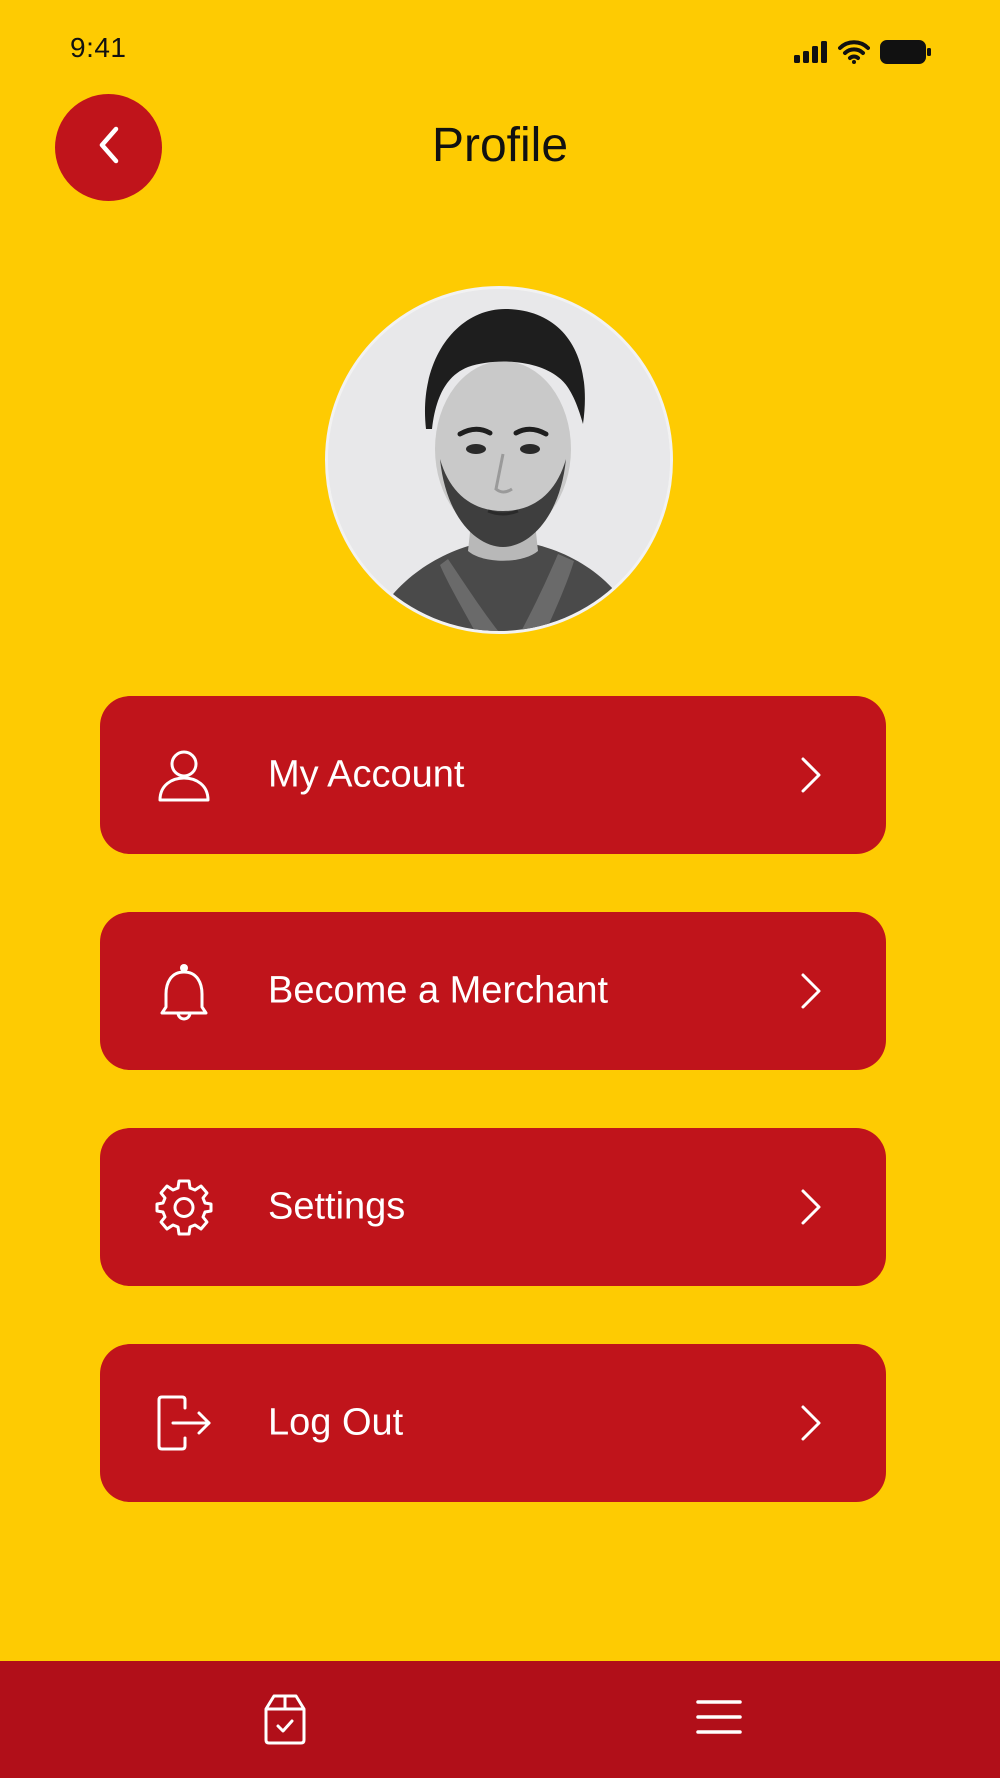 The width and height of the screenshot is (1000, 1778). What do you see at coordinates (493, 1207) in the screenshot?
I see `menu-item-settings: Settings` at bounding box center [493, 1207].